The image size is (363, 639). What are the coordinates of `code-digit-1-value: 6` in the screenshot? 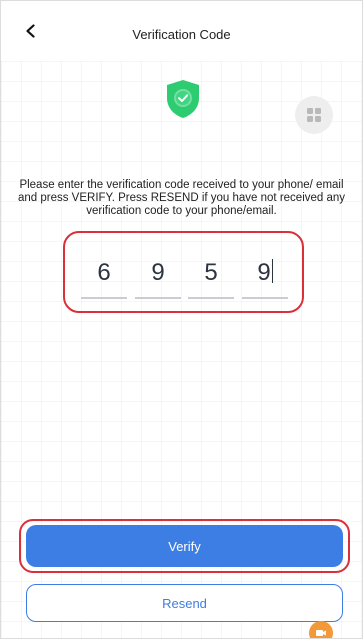 It's located at (104, 272).